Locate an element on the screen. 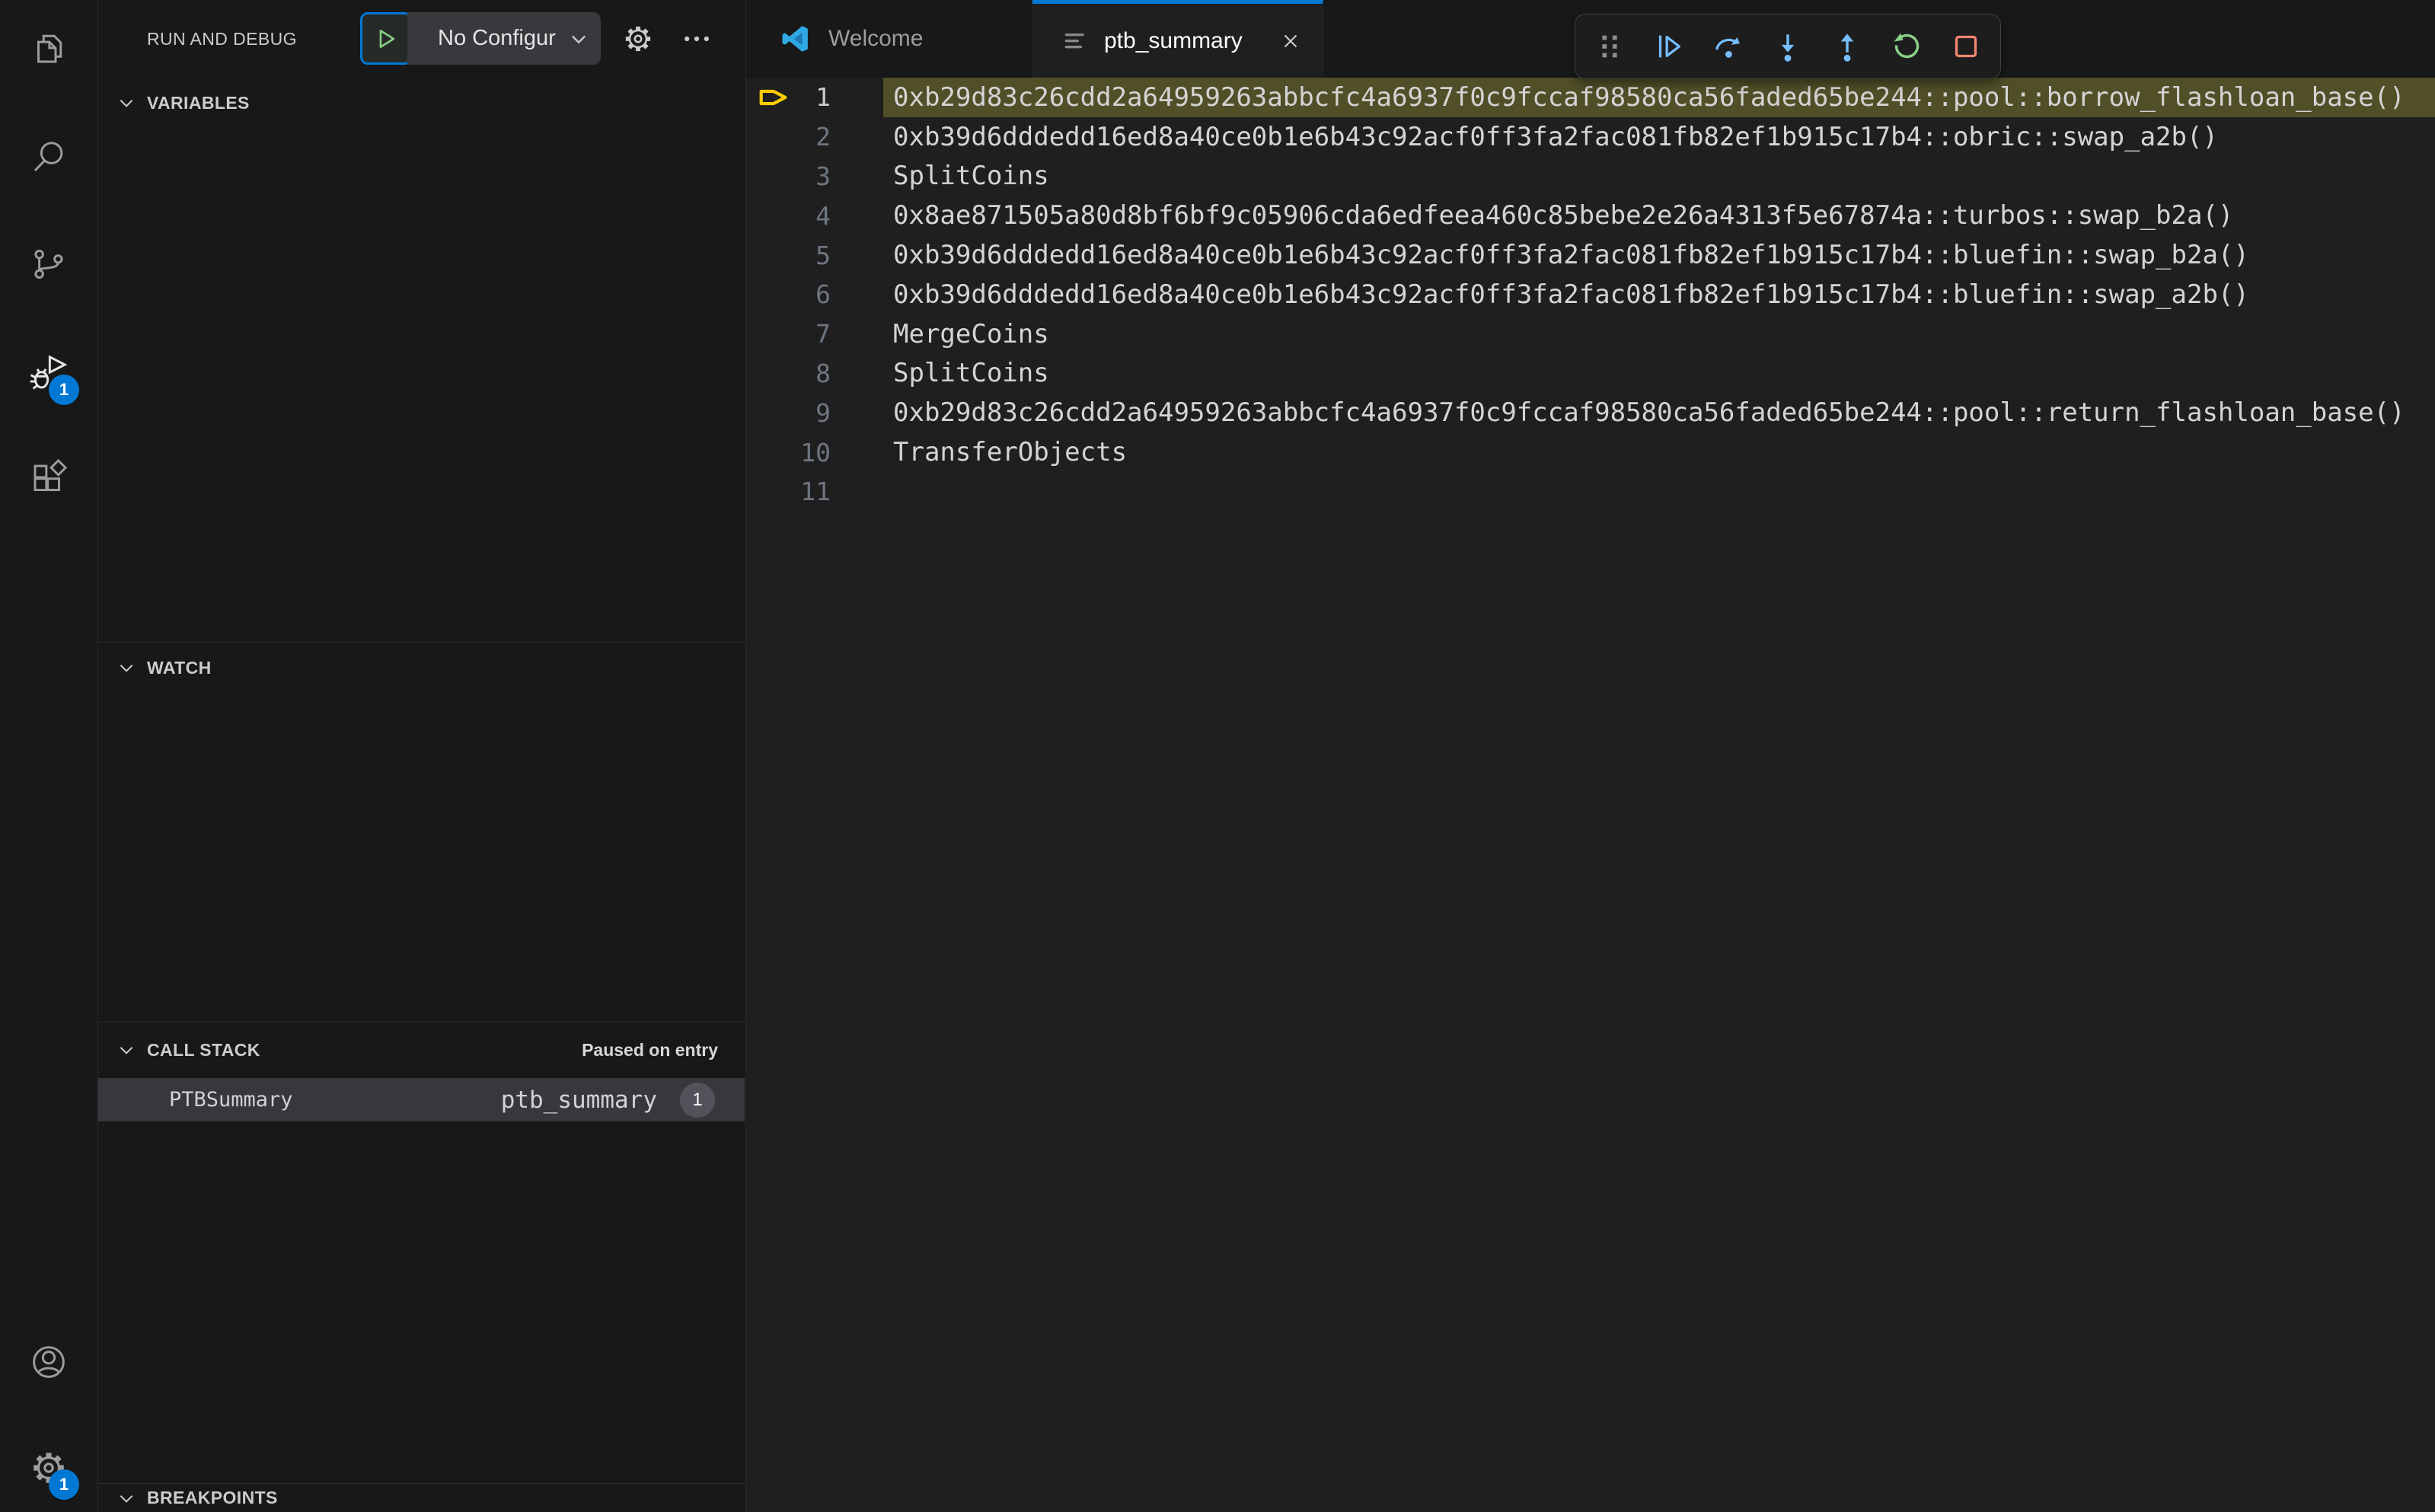 The height and width of the screenshot is (1512, 2435). step-over-icon is located at coordinates (1727, 47).